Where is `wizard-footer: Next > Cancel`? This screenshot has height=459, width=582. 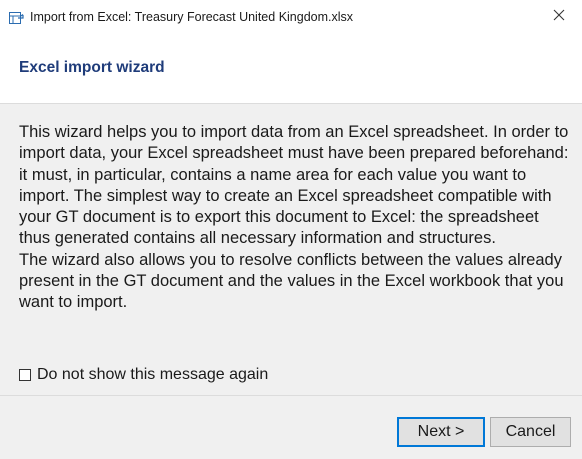 wizard-footer: Next > Cancel is located at coordinates (291, 427).